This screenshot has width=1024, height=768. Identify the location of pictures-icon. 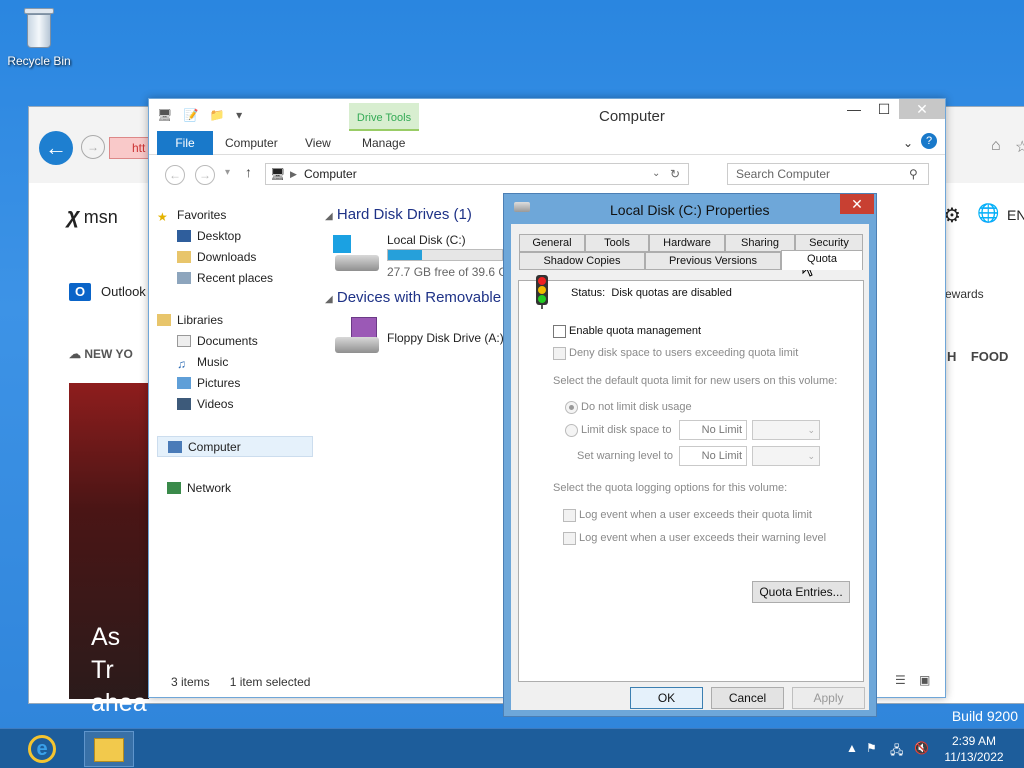
(184, 383).